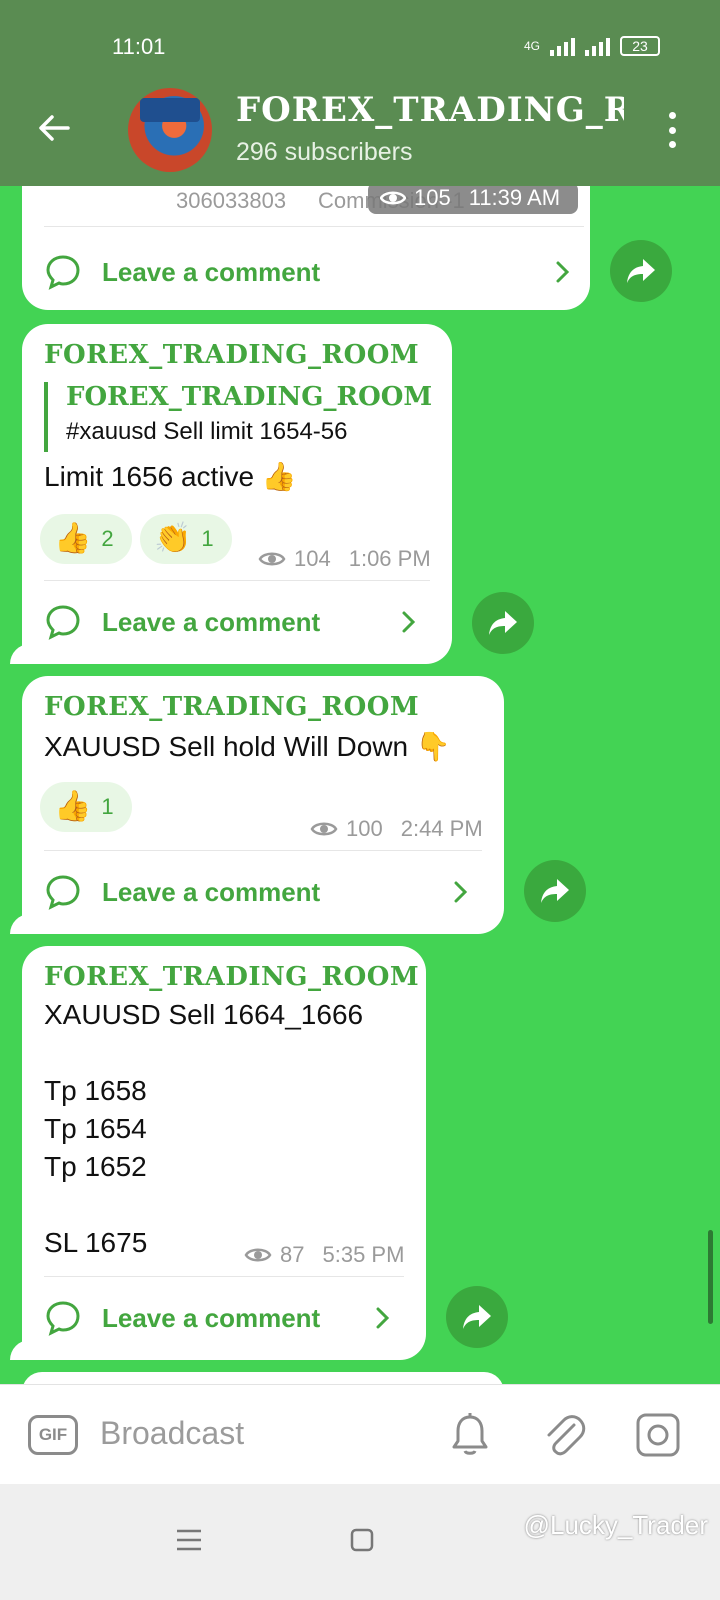  I want to click on message-time: 1:06 PM, so click(389, 558).